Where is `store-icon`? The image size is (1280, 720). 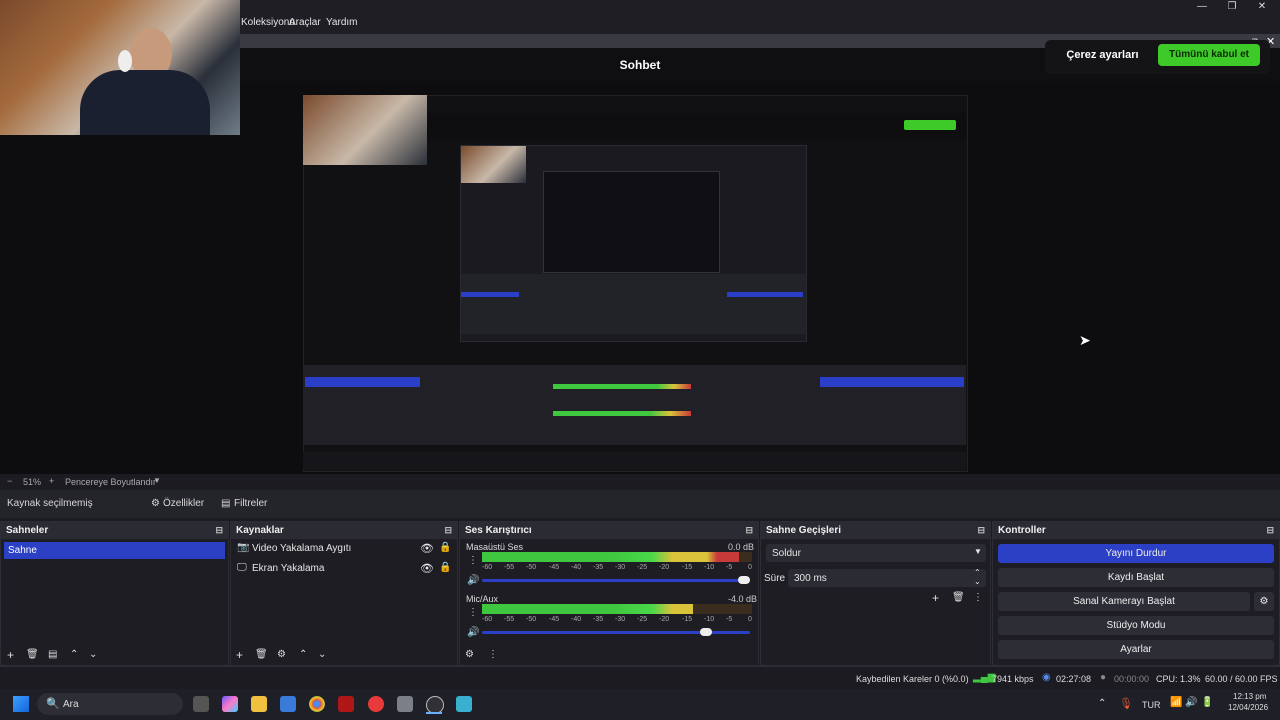 store-icon is located at coordinates (288, 704).